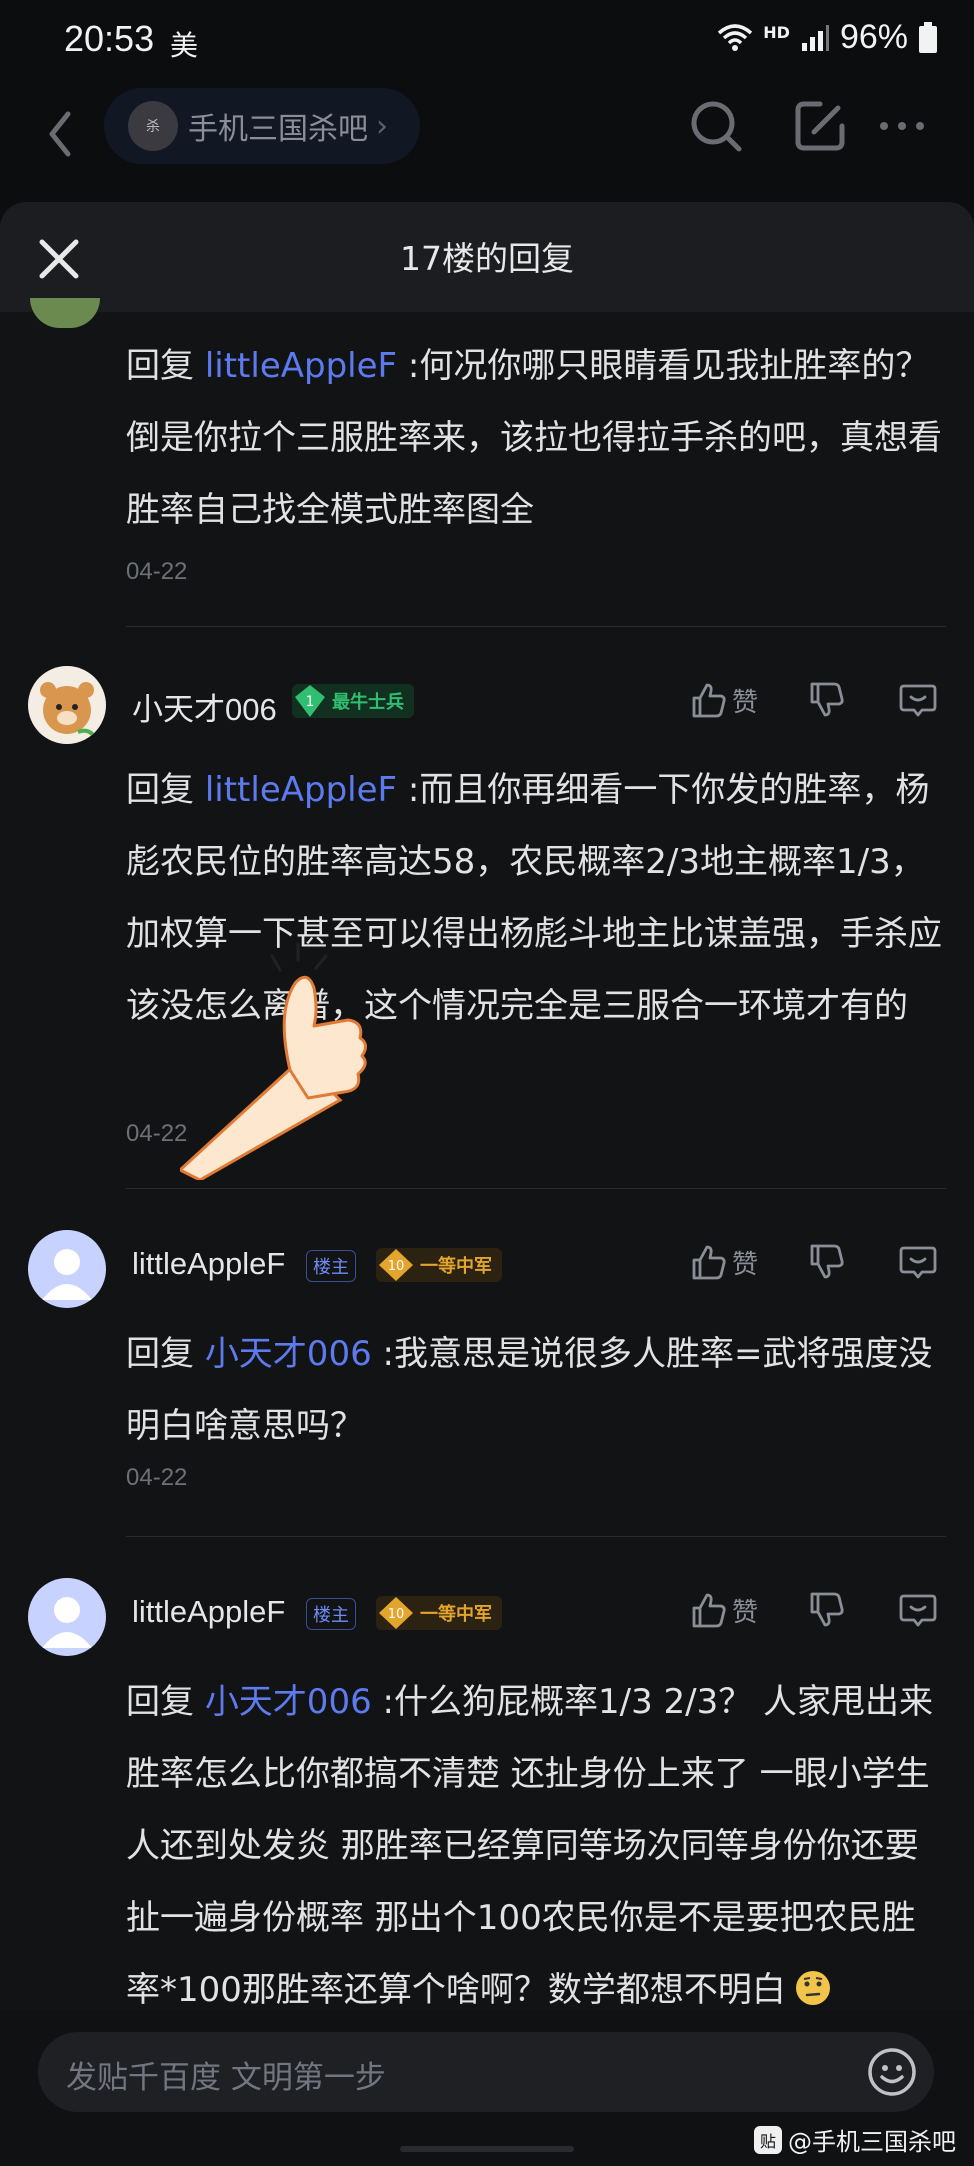 This screenshot has width=974, height=2166. I want to click on level-title: 最牛士兵, so click(368, 702).